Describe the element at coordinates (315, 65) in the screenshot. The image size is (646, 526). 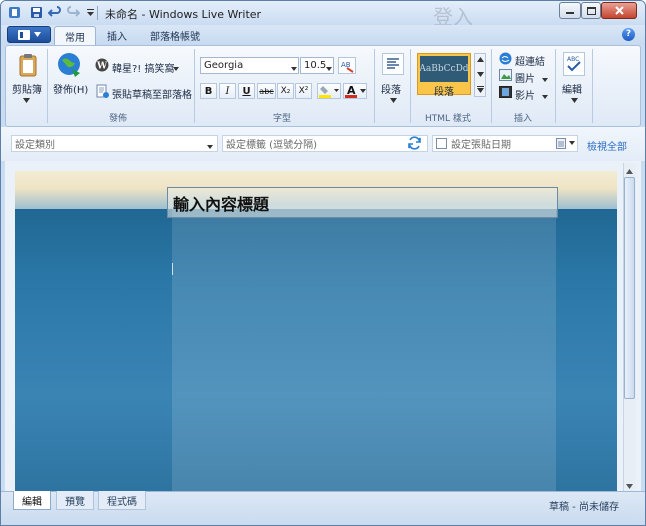
I see `font-size-value: 10.5` at that location.